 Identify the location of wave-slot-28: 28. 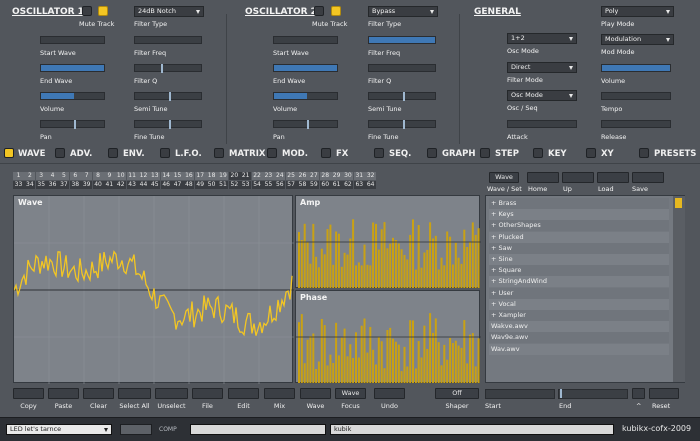
(325, 176).